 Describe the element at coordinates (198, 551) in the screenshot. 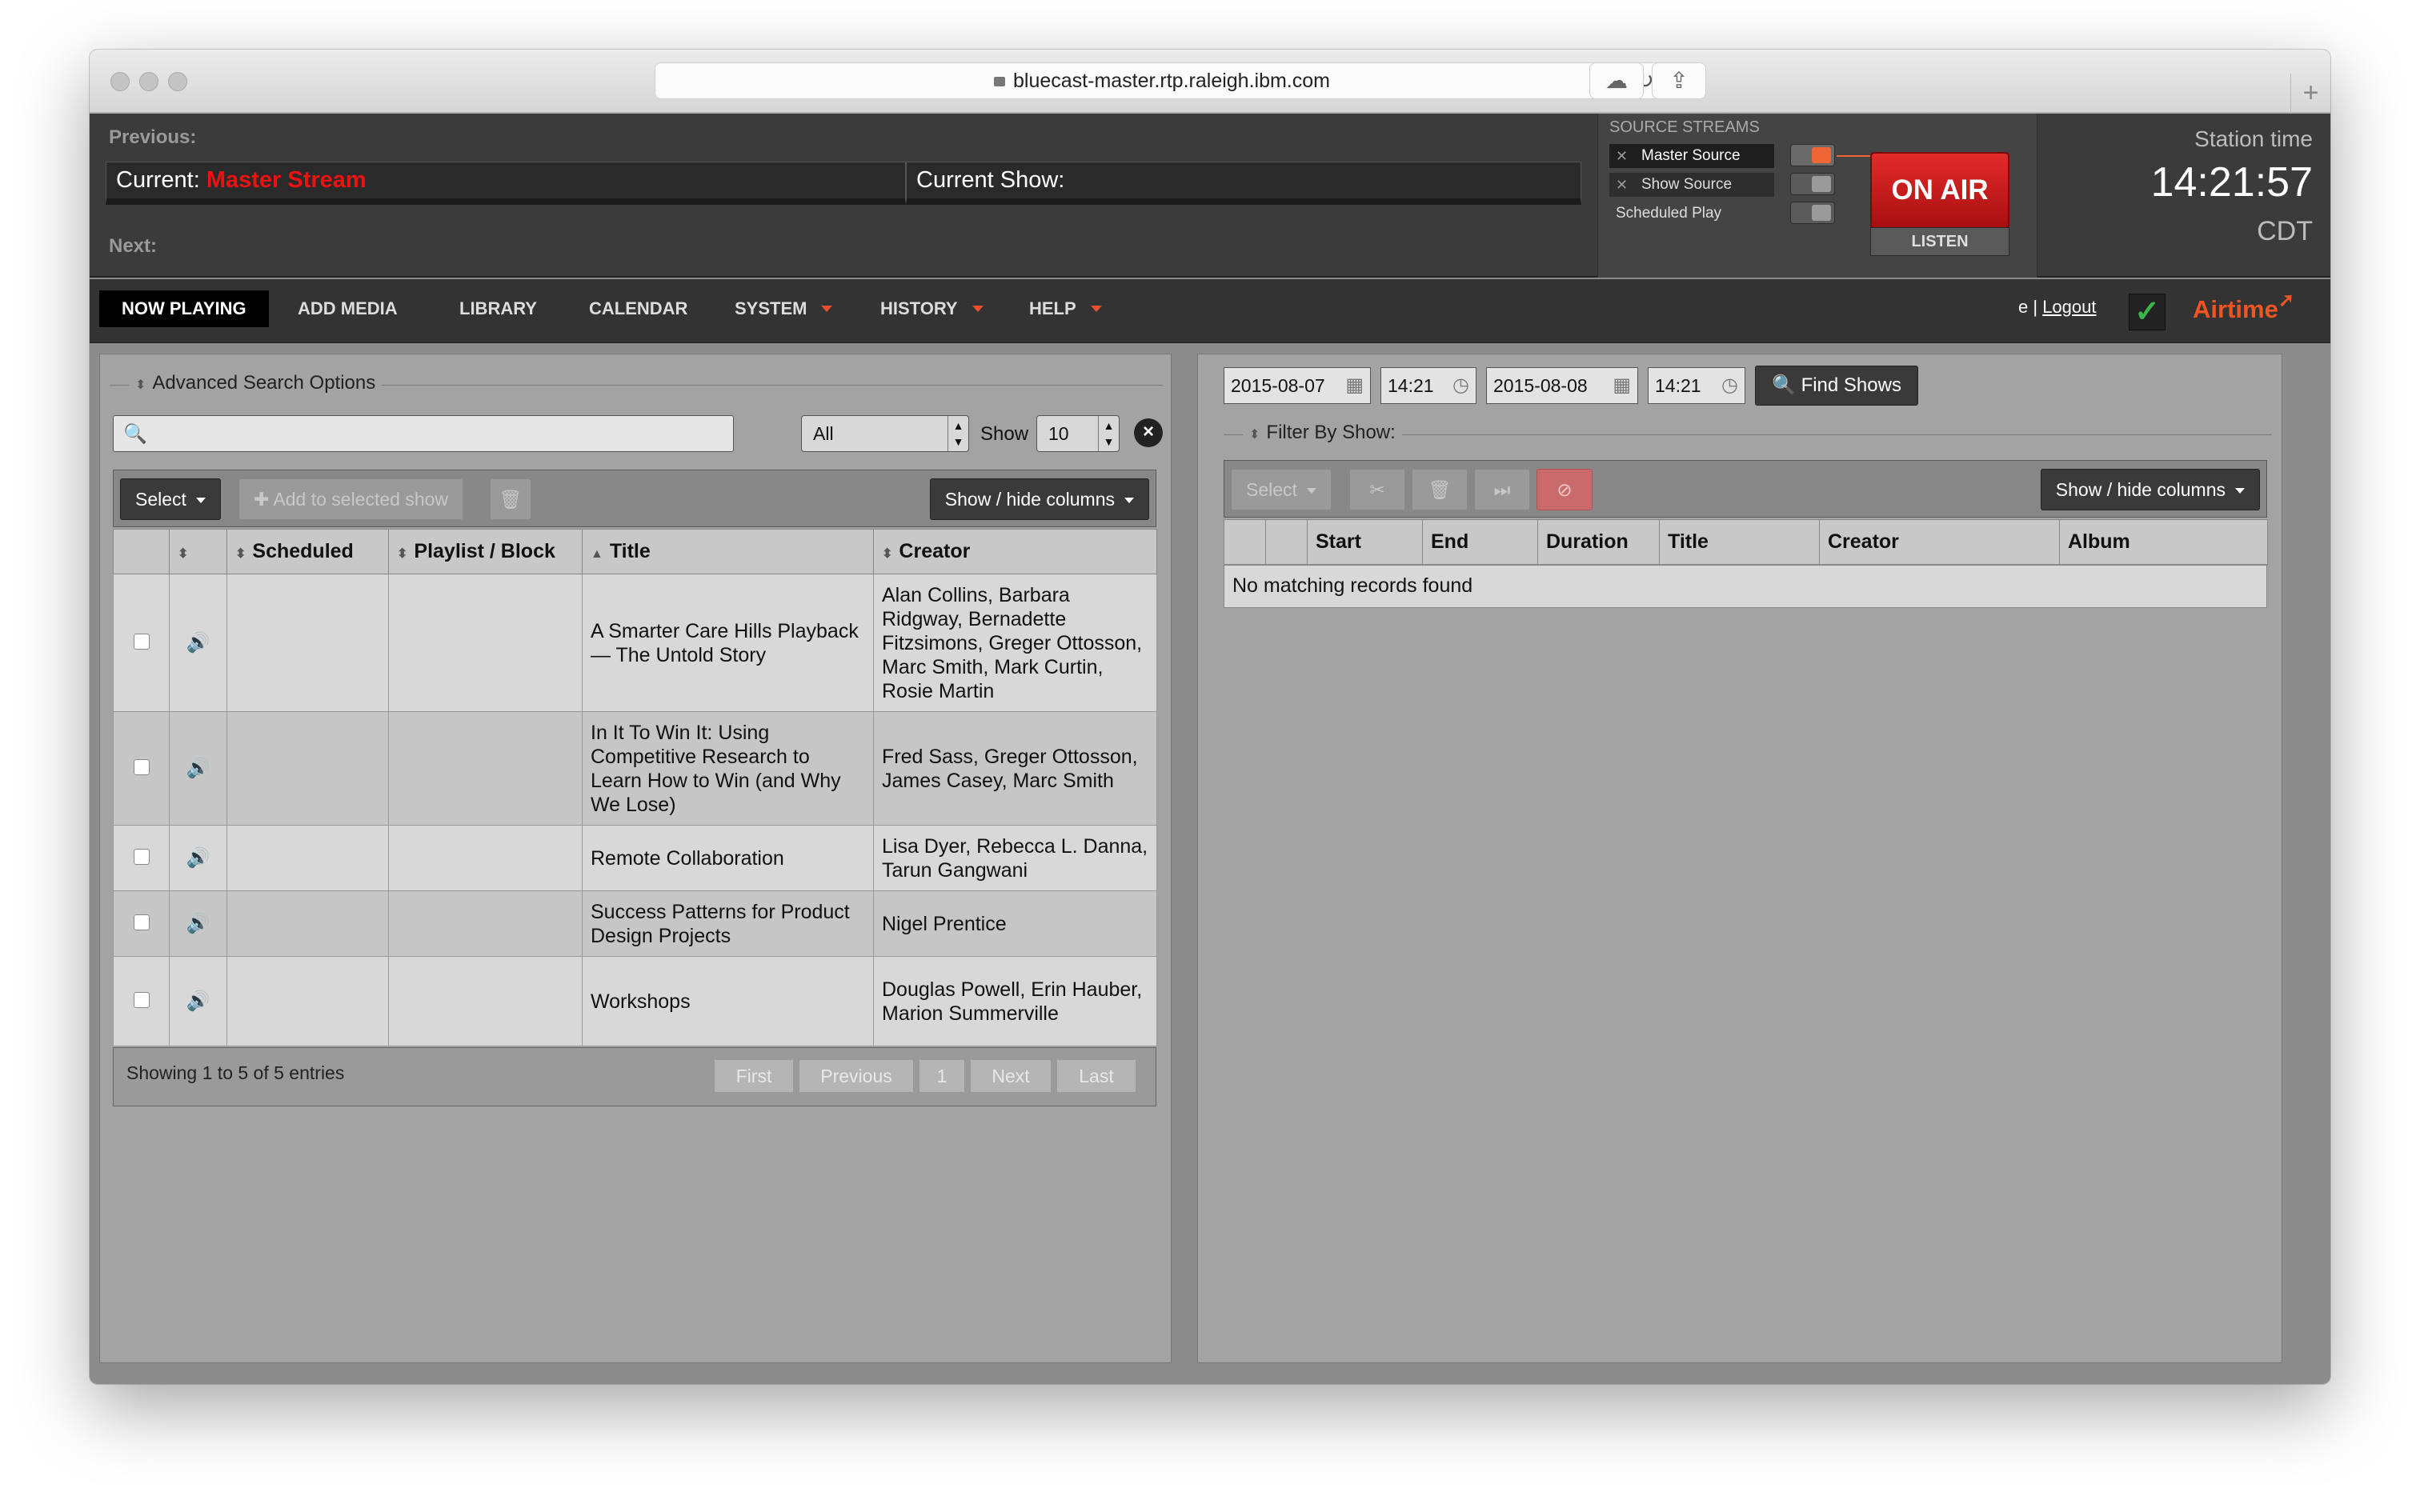

I see `column-header-type: ⬍` at that location.